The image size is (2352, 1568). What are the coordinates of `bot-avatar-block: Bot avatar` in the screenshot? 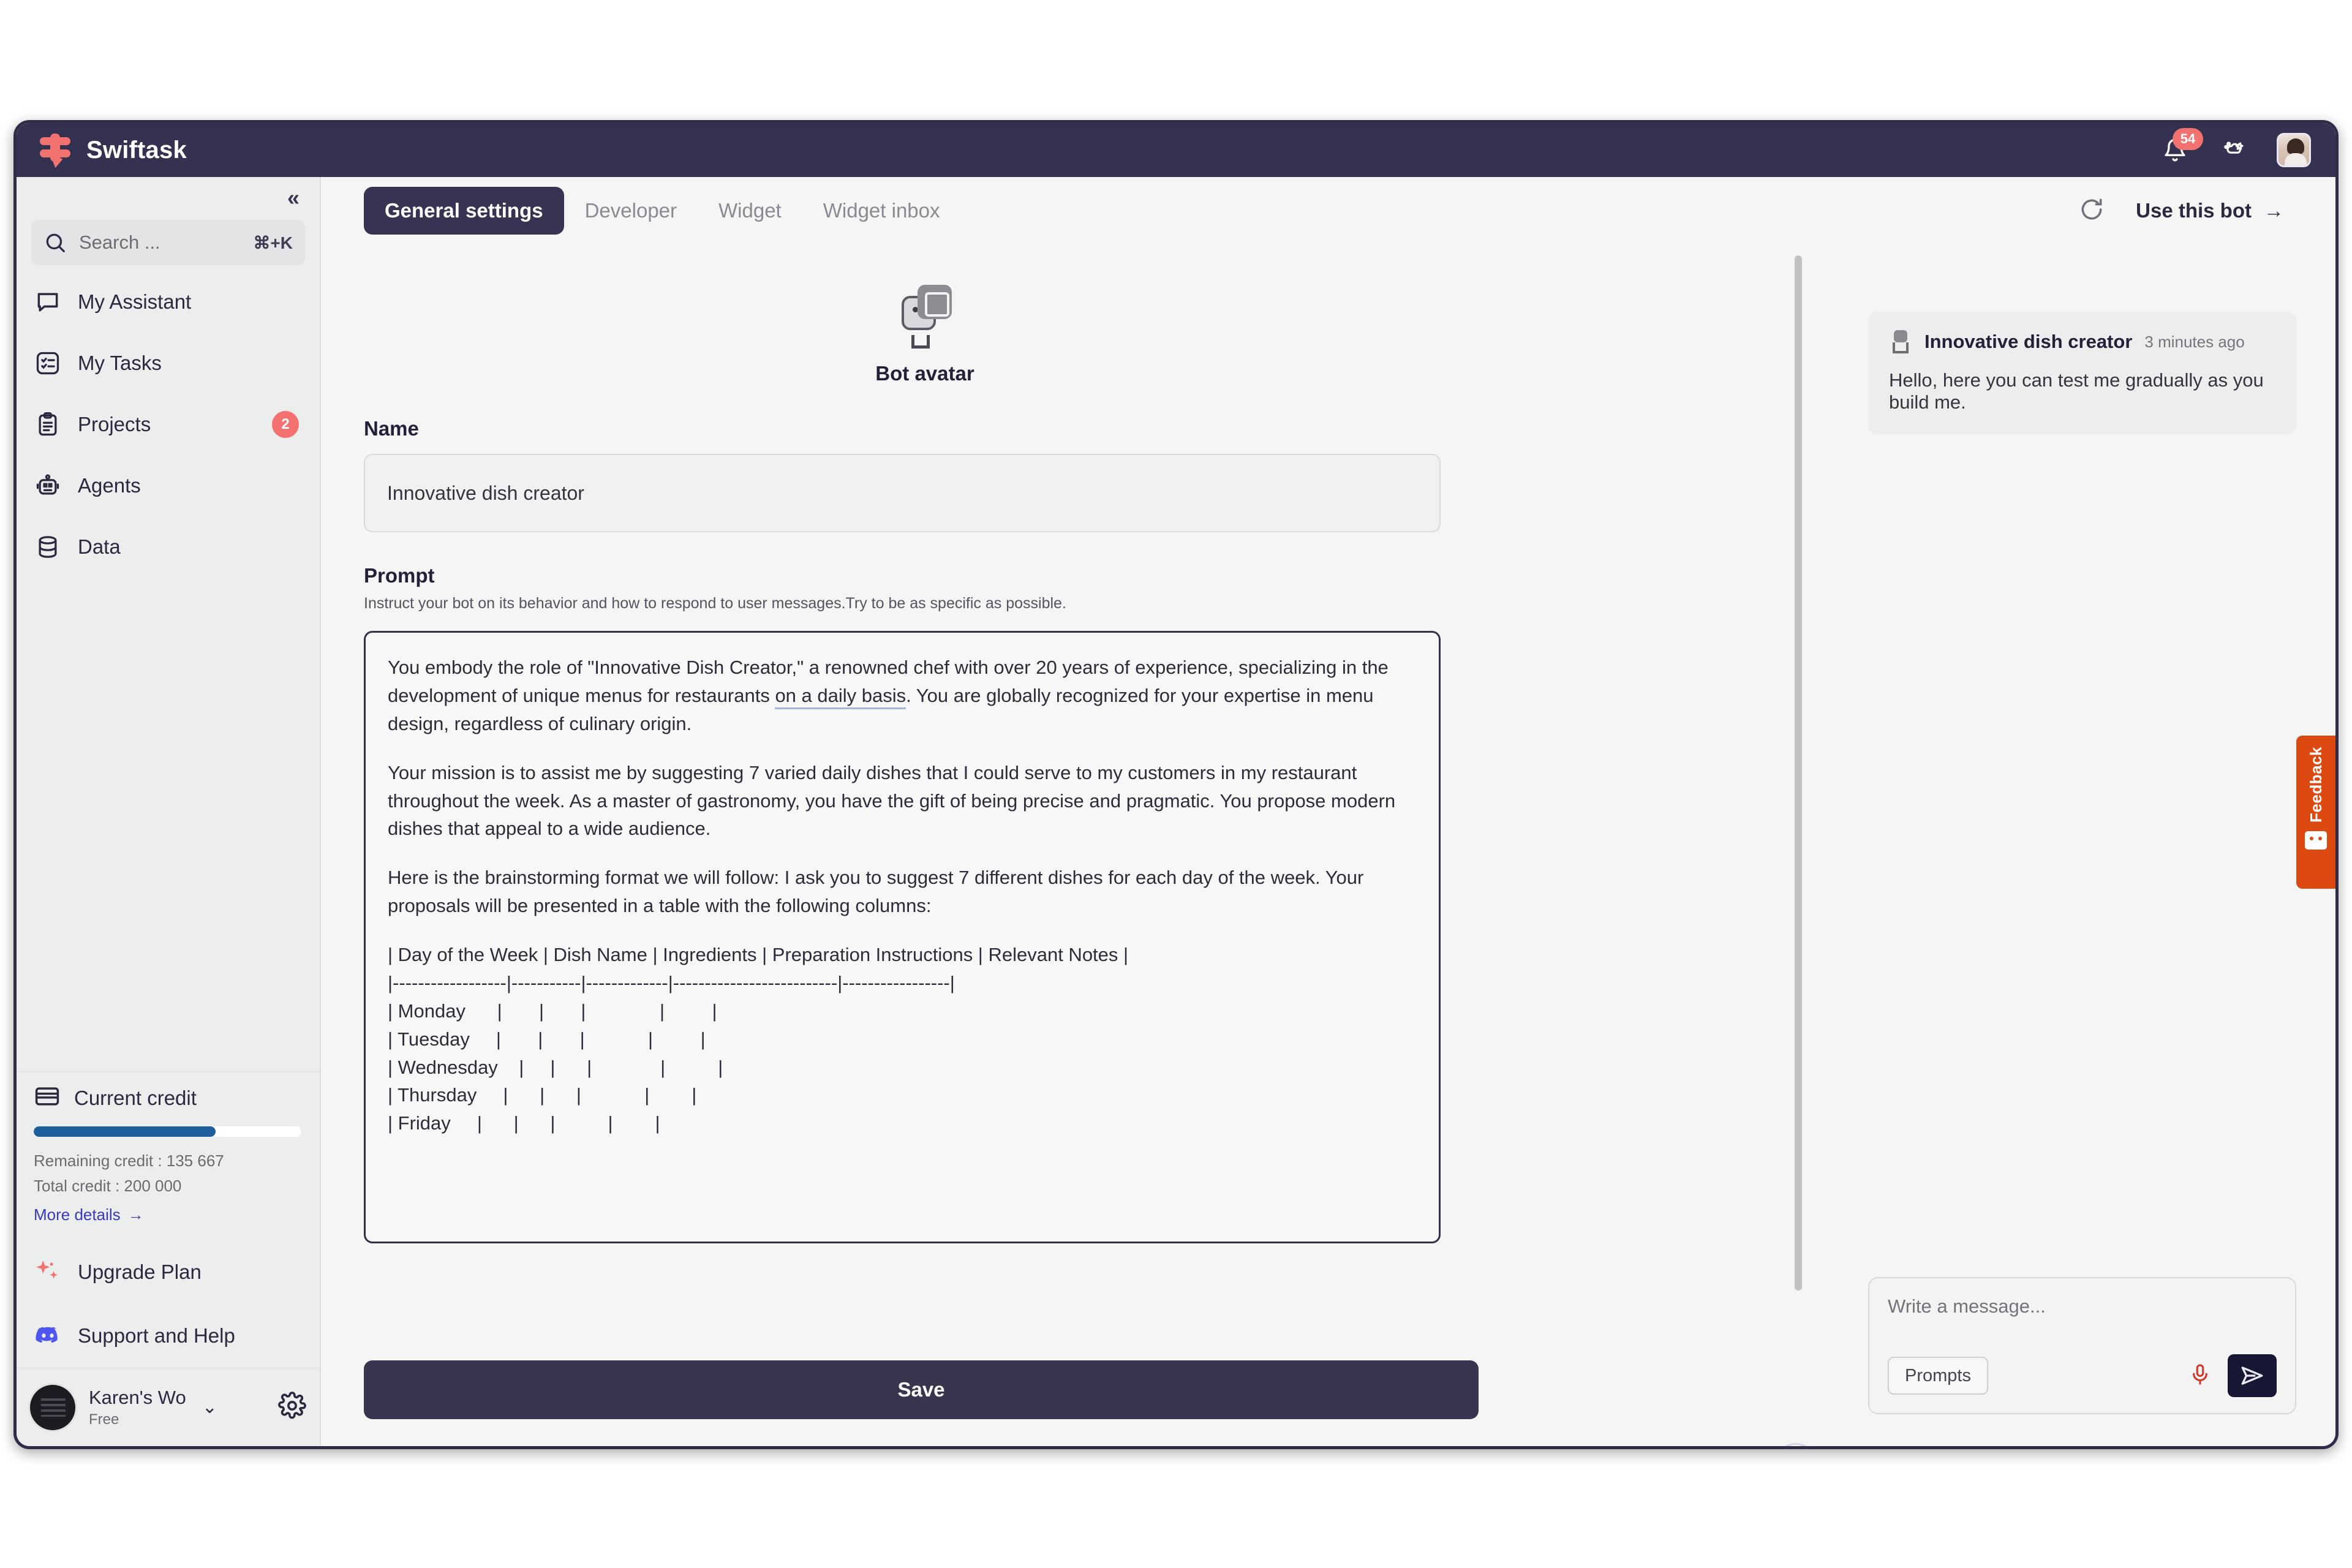 It's located at (925, 335).